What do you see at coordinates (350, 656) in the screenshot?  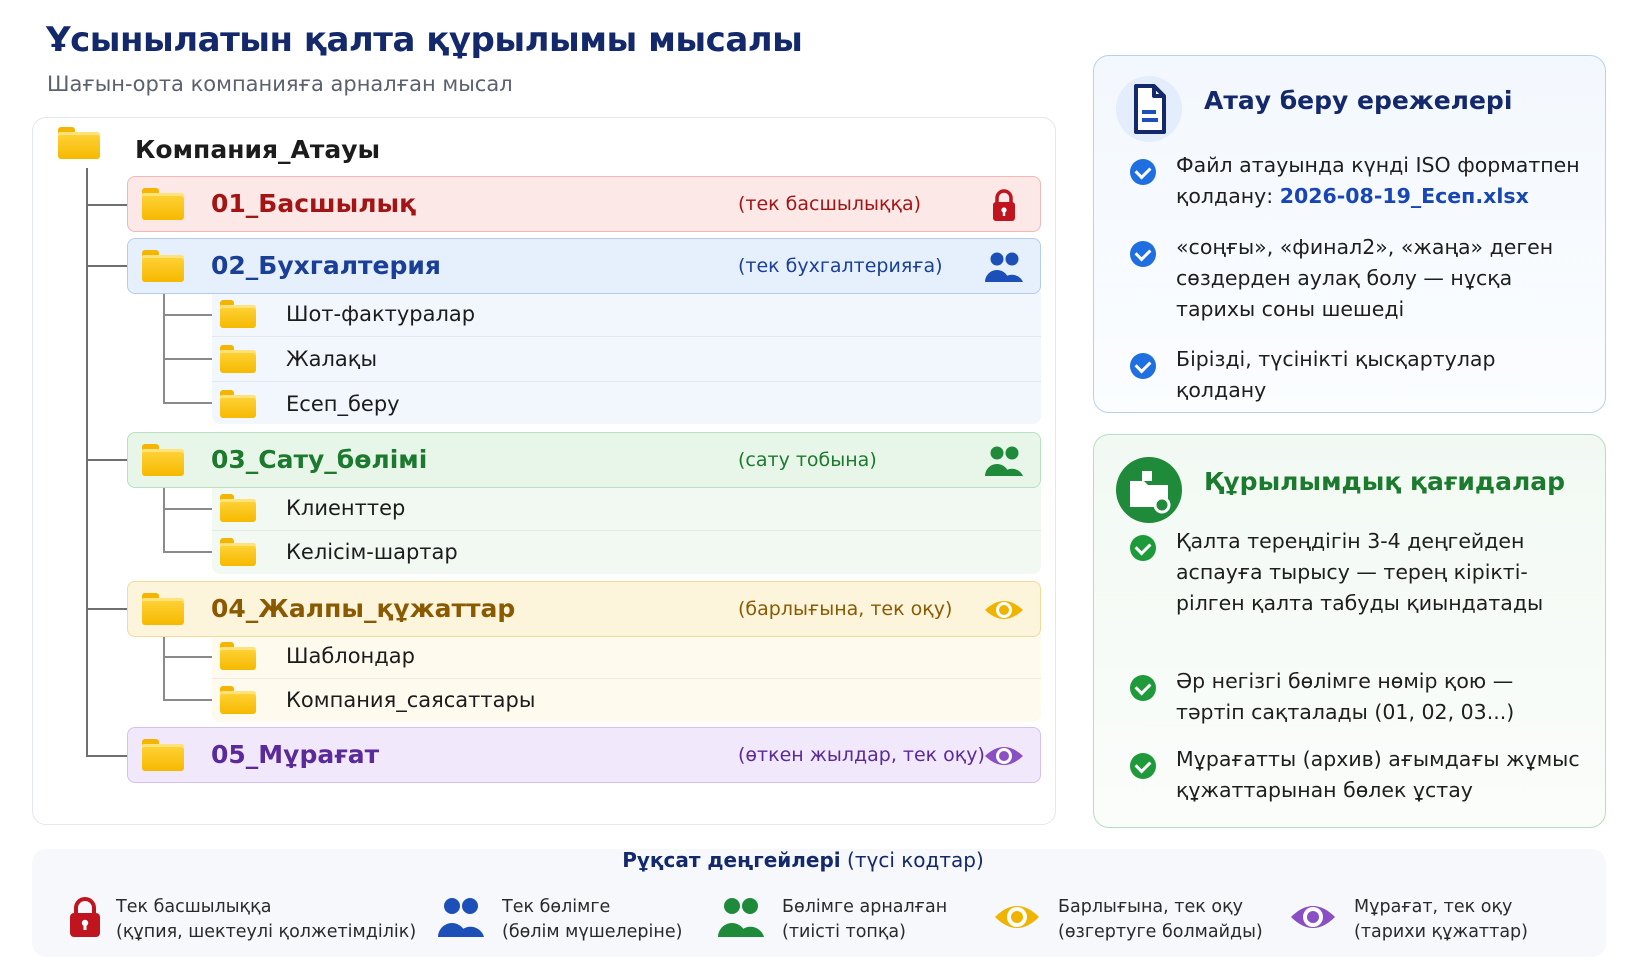 I see `subfolder-label: Шаблондар` at bounding box center [350, 656].